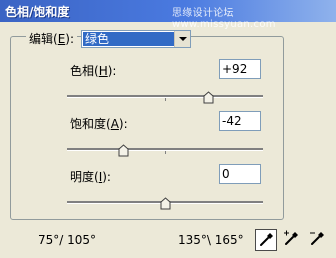  Describe the element at coordinates (37, 12) in the screenshot. I see `window-title: 色相/饱和度` at that location.